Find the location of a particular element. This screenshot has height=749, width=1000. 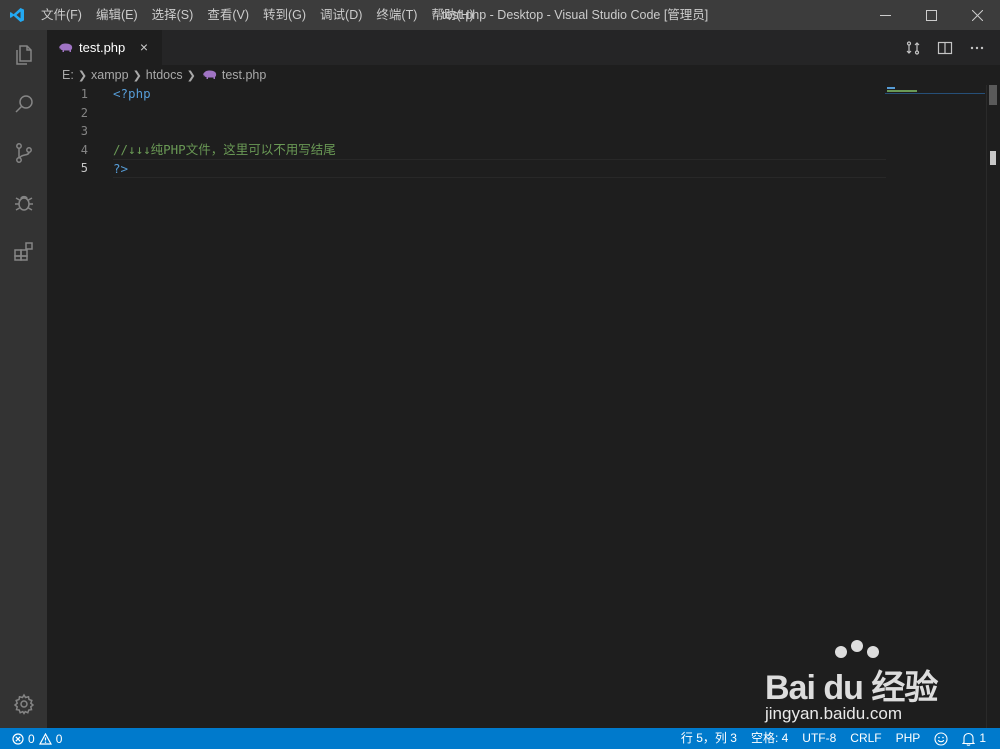

watermark-url: jingyan.baidu.com is located at coordinates (834, 713).